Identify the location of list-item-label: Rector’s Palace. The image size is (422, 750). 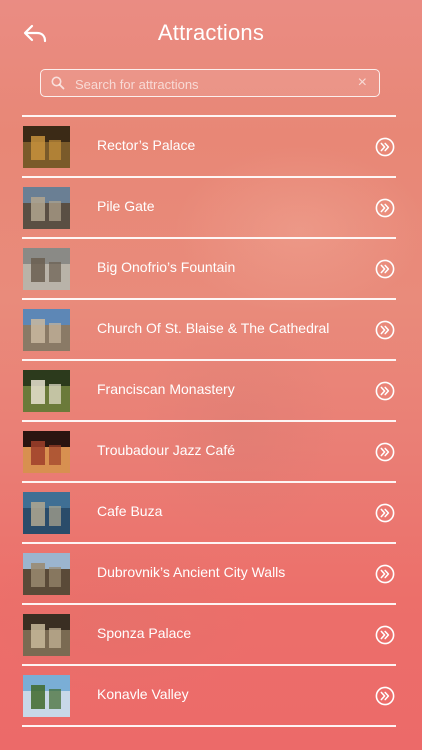
(146, 145).